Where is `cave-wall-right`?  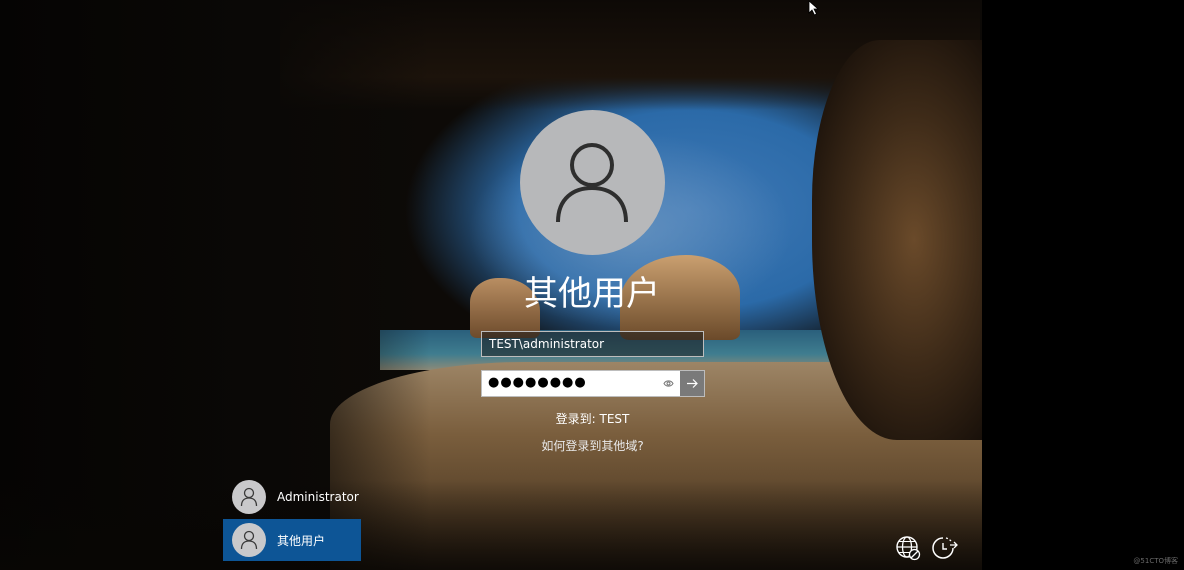
cave-wall-right is located at coordinates (897, 240).